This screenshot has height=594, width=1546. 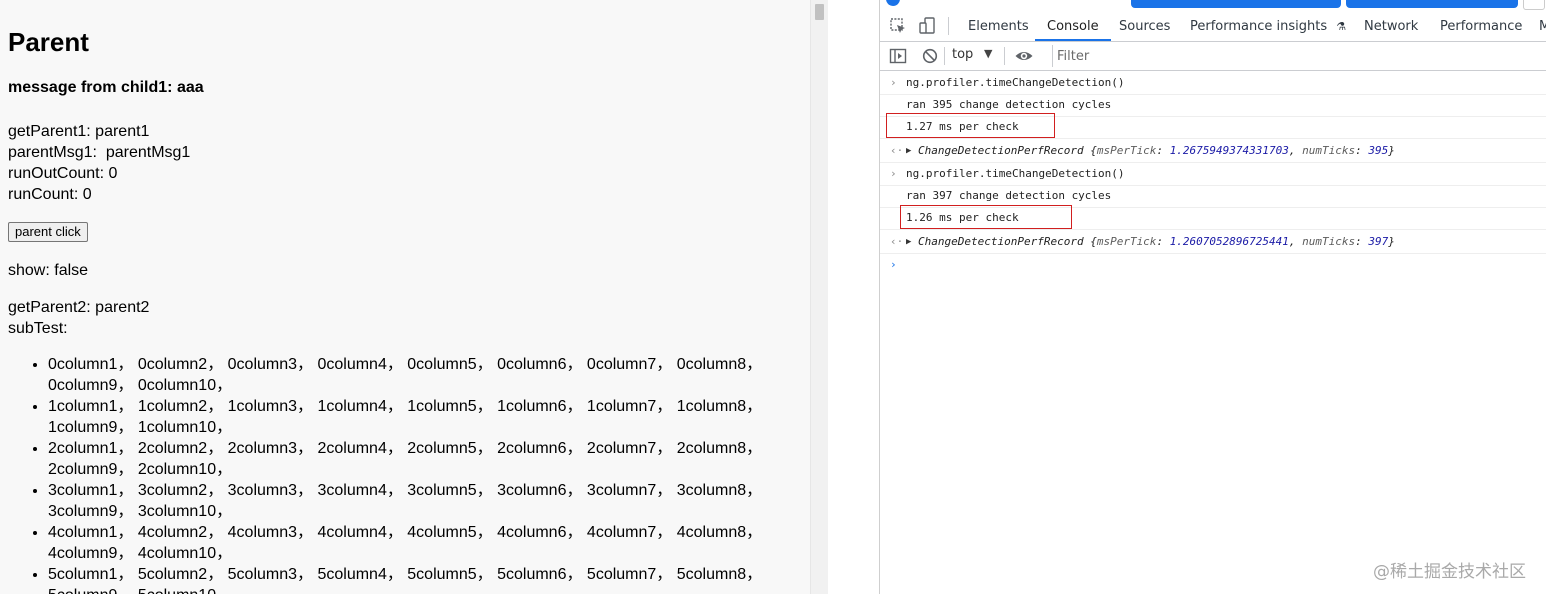 I want to click on toolbar-separator, so click(x=944, y=56).